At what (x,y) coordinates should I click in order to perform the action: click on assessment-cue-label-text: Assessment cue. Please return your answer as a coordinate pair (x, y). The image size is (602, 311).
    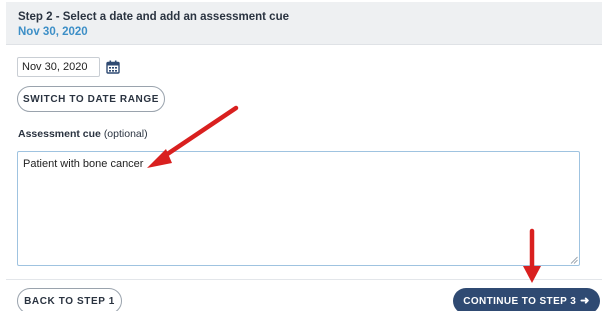
    Looking at the image, I should click on (59, 134).